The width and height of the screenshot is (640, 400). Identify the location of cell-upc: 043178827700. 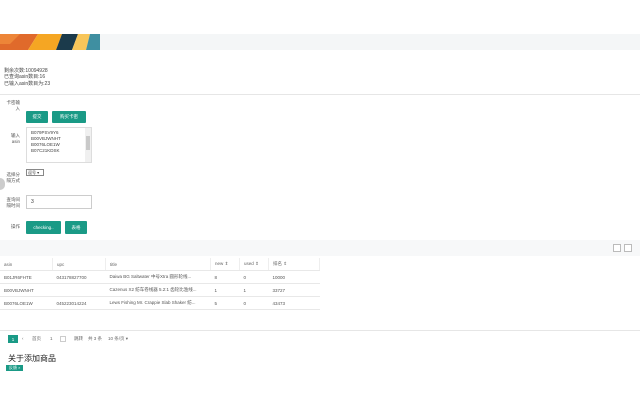
(79, 277).